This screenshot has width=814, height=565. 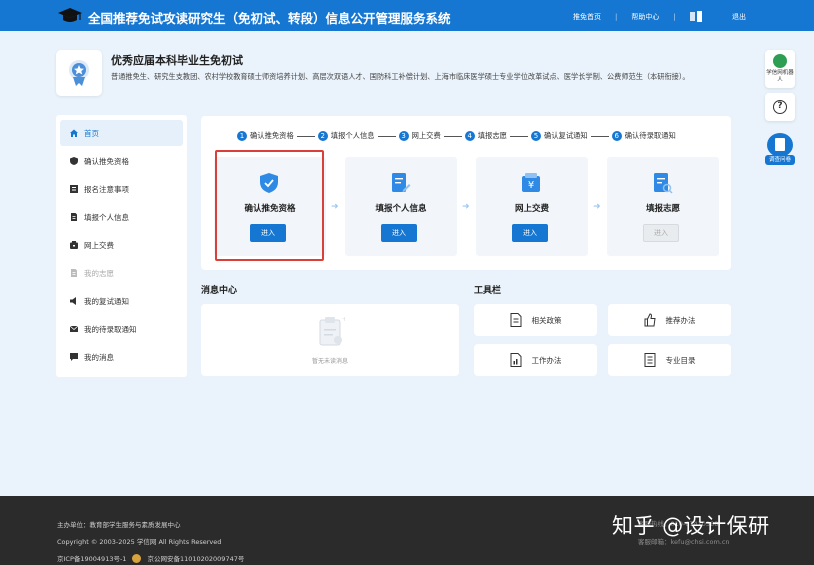 What do you see at coordinates (329, 361) in the screenshot?
I see `empty-message-text: 暂无未读消息` at bounding box center [329, 361].